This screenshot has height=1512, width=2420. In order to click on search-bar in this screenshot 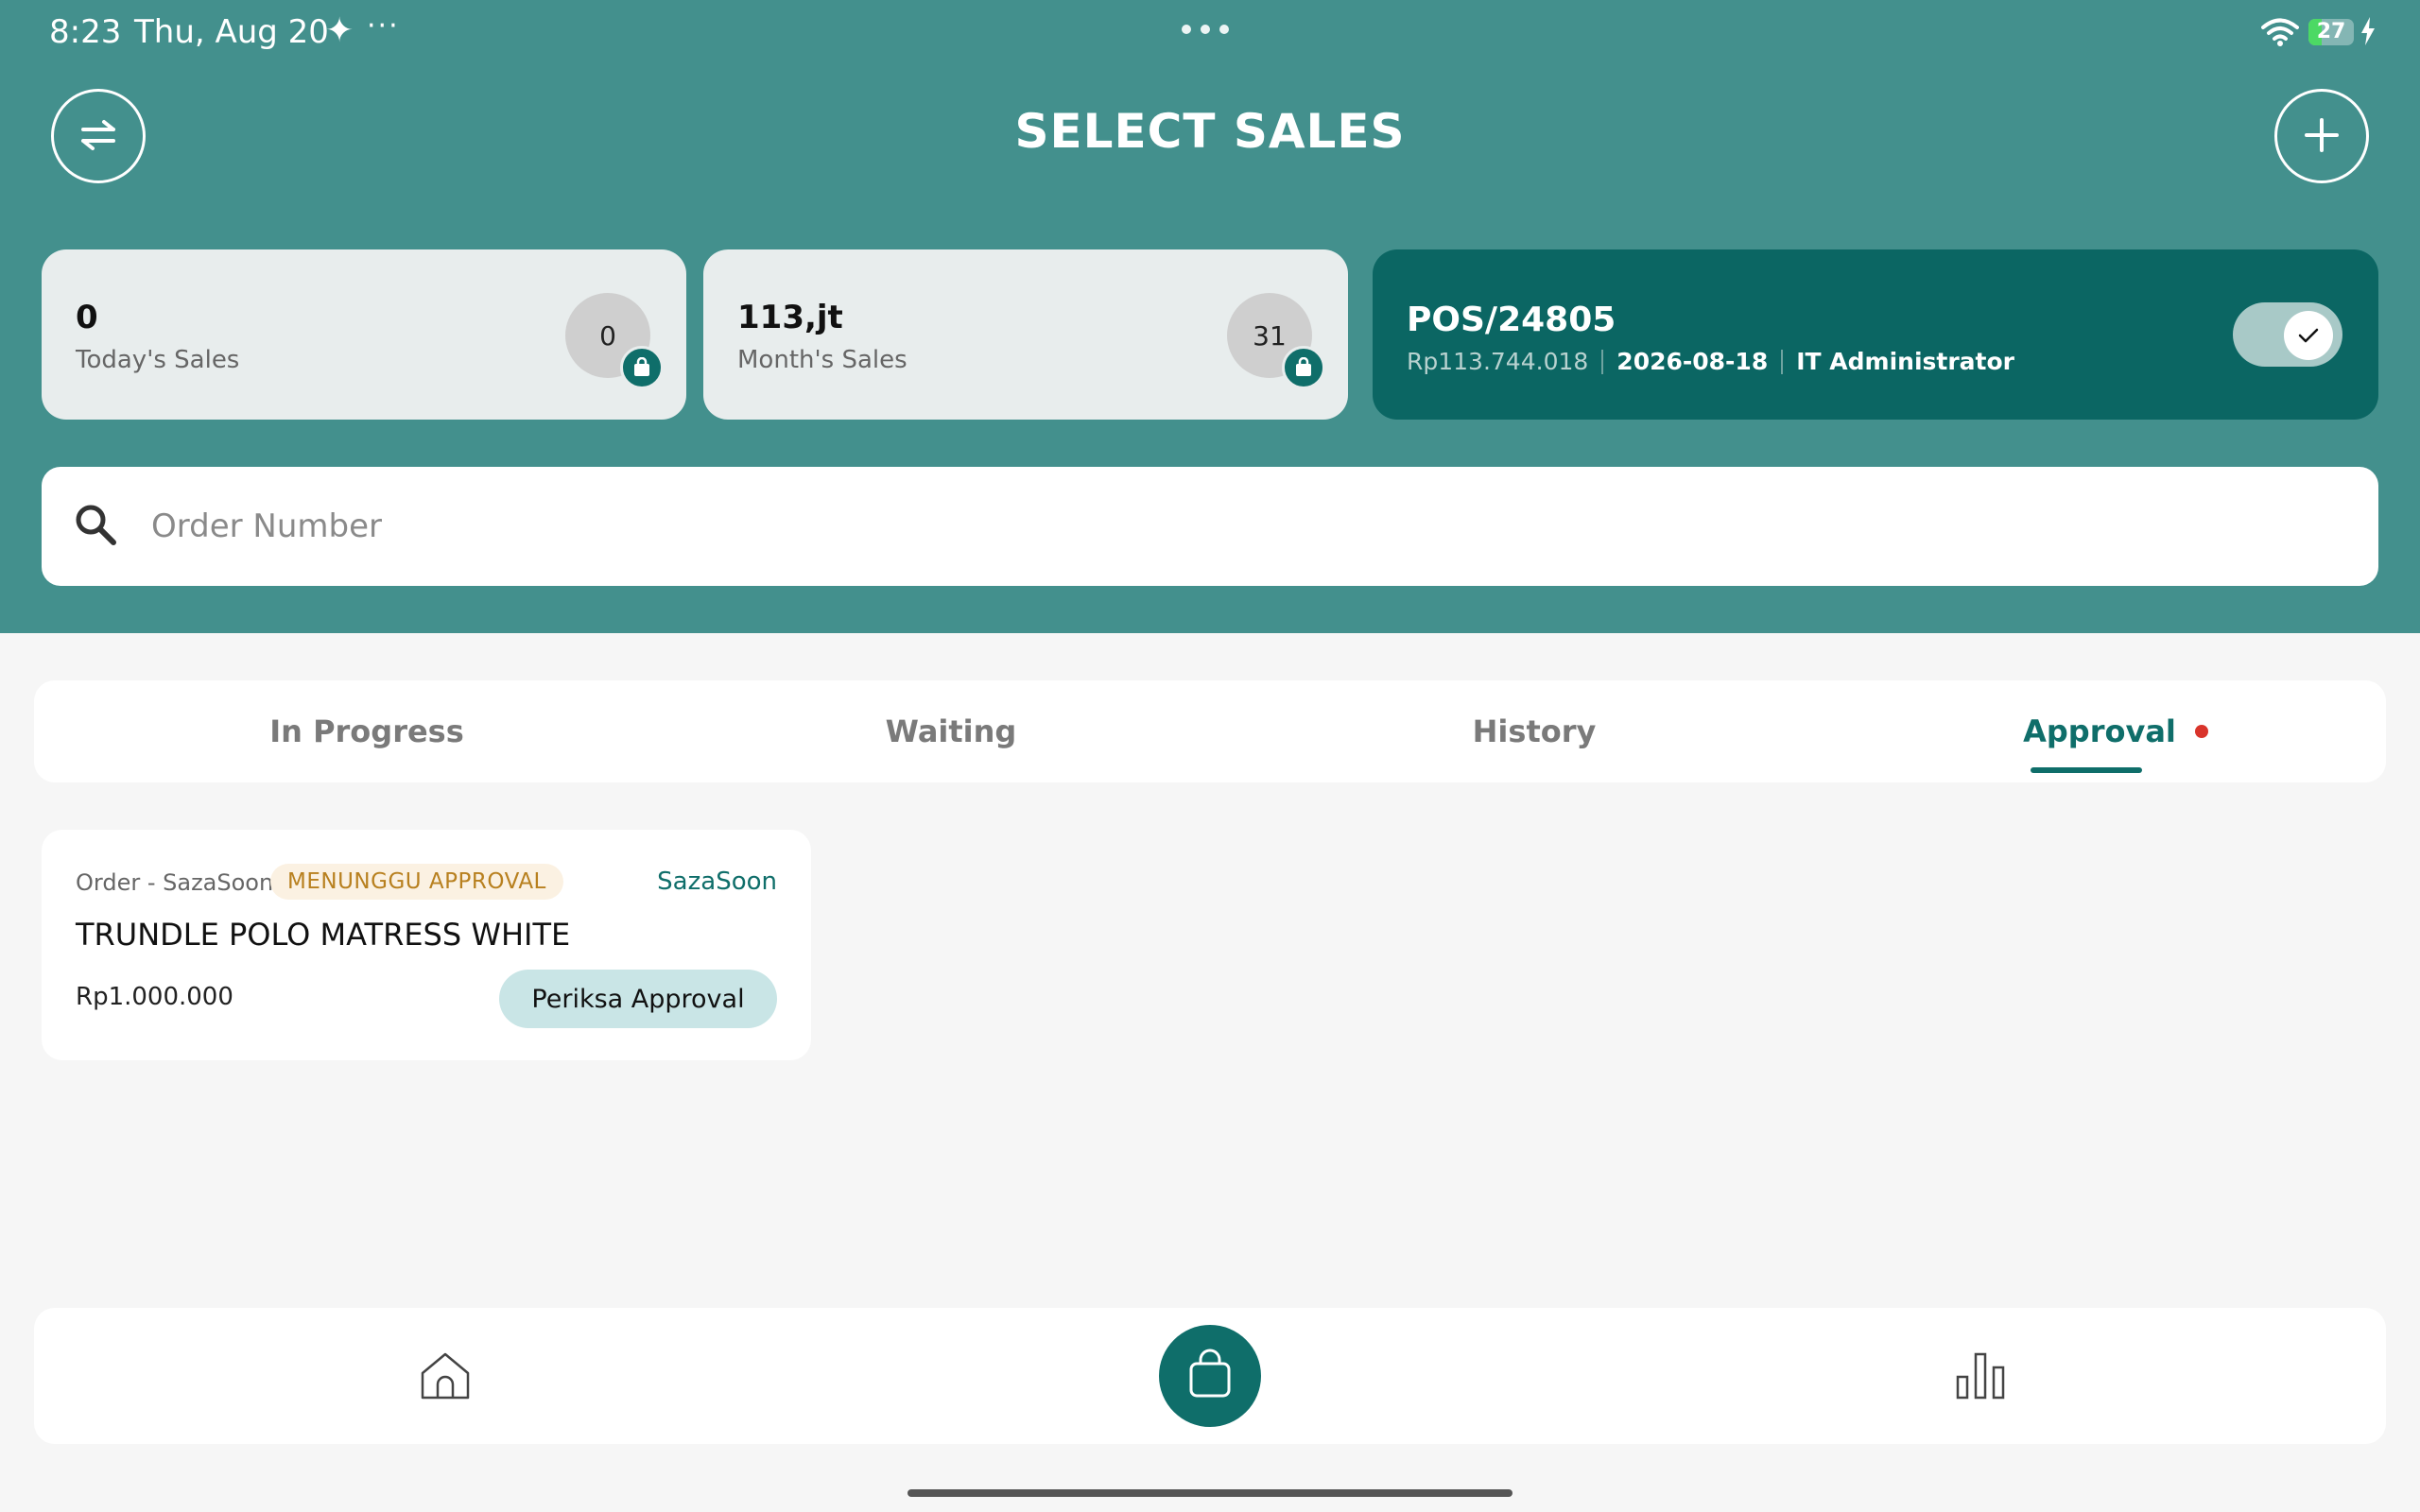, I will do `click(1210, 526)`.